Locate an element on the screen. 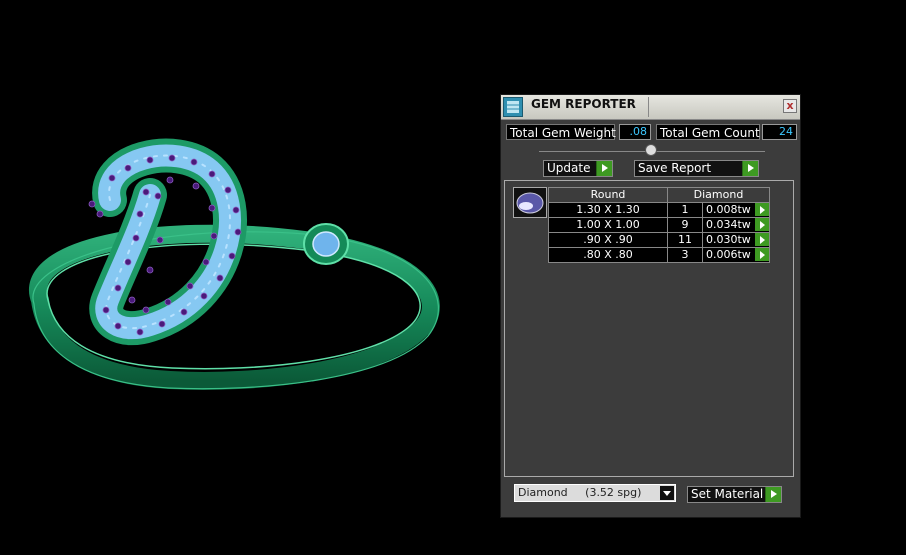  table-header-row: Round Diamond is located at coordinates (659, 195).